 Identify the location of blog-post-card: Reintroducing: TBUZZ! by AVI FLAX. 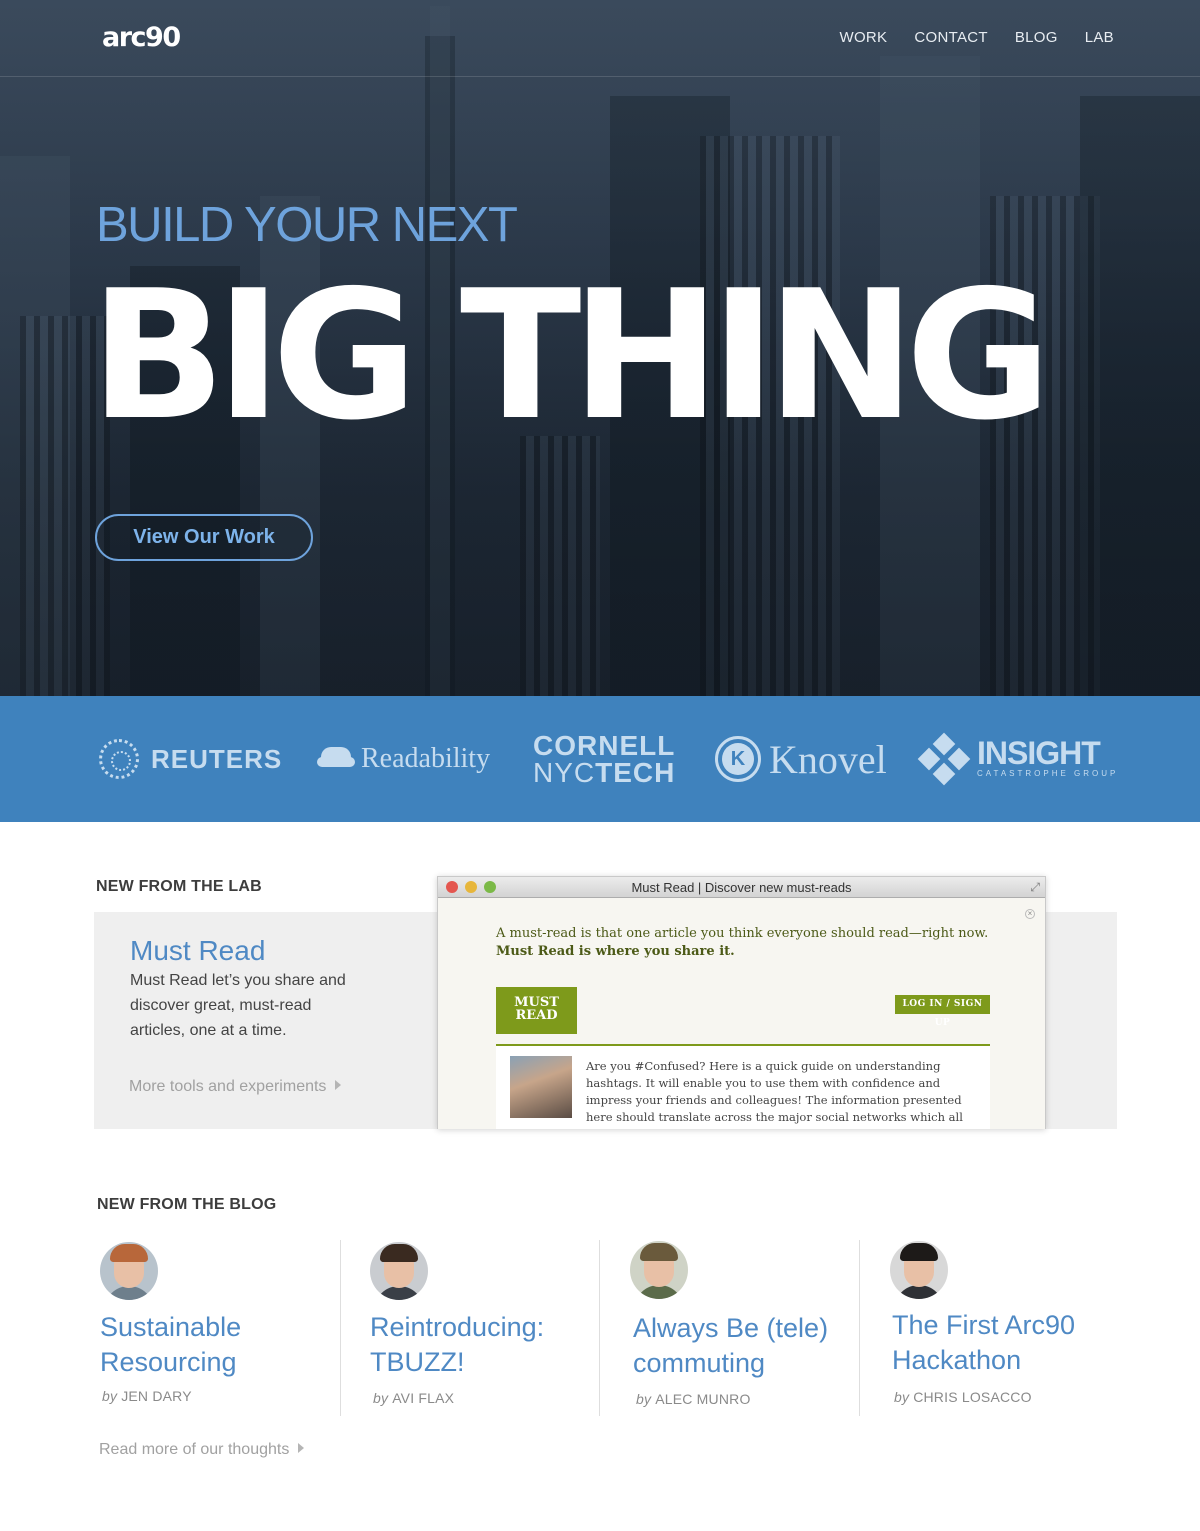
(469, 1328).